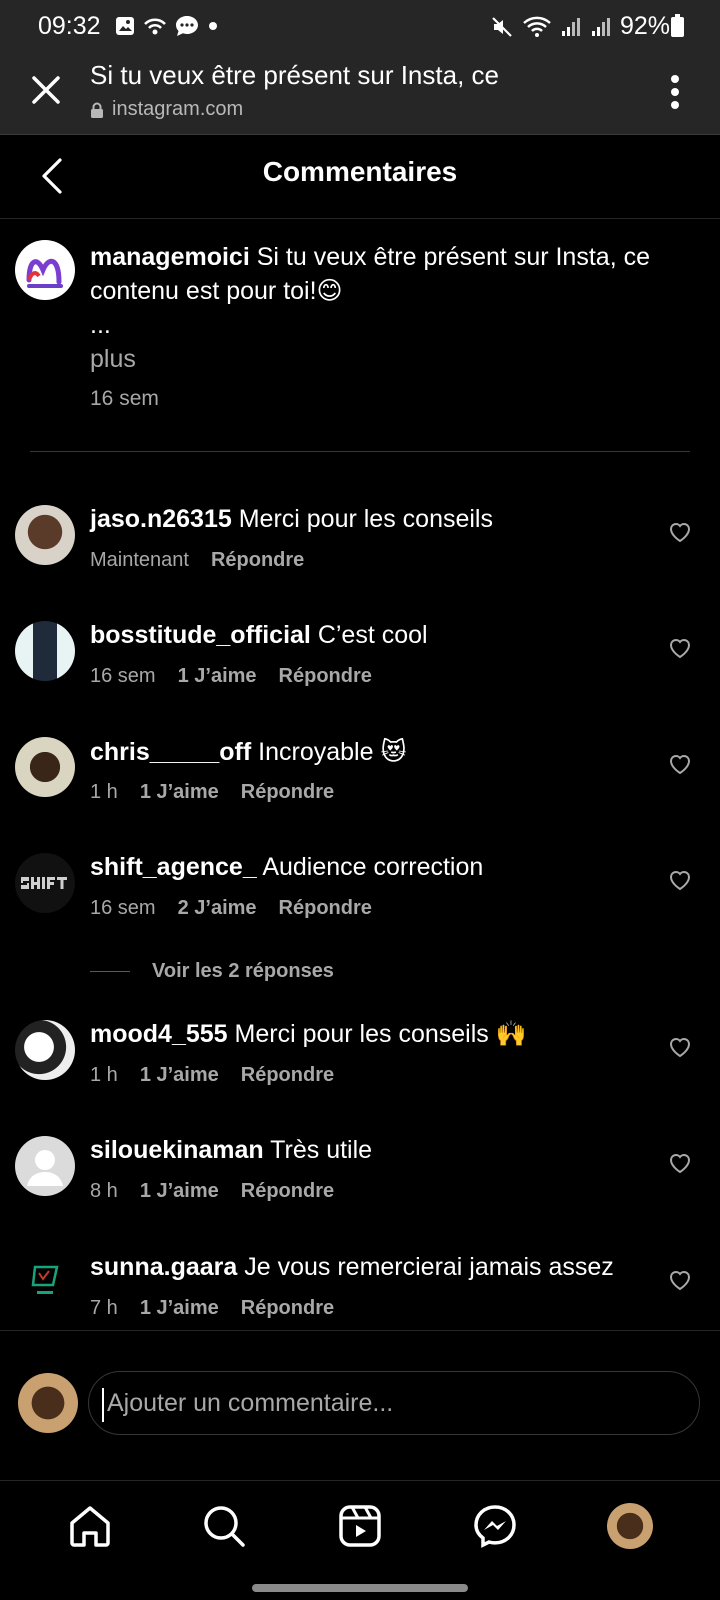 Image resolution: width=720 pixels, height=1600 pixels. What do you see at coordinates (45, 651) in the screenshot?
I see `avatar-bosstitude` at bounding box center [45, 651].